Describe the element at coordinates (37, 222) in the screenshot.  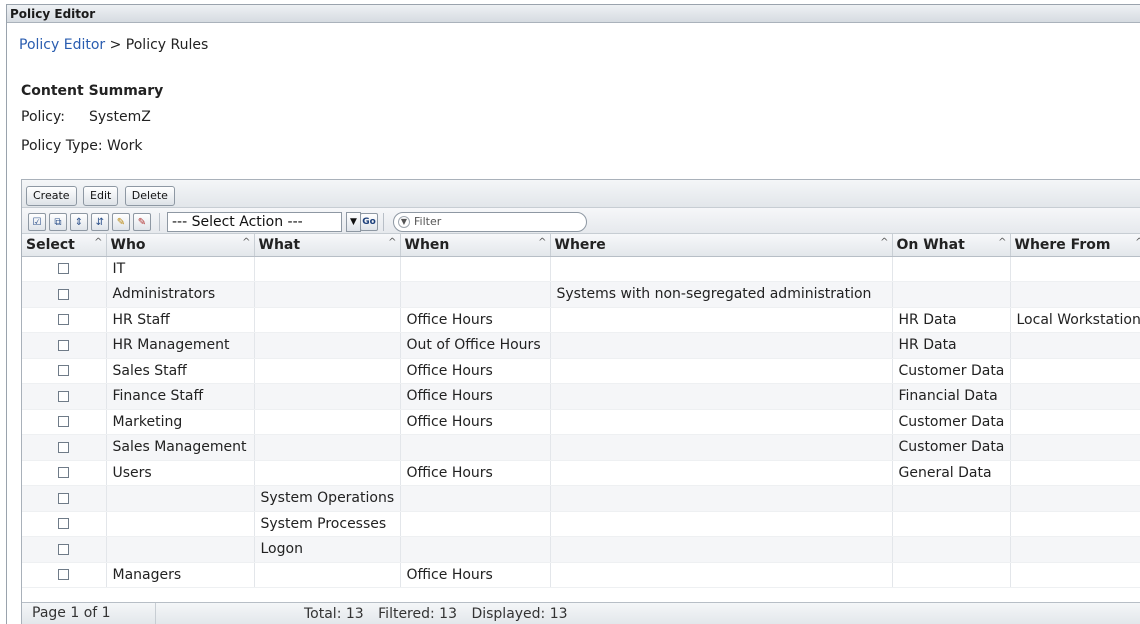
I see `select-all-icon: ☑` at that location.